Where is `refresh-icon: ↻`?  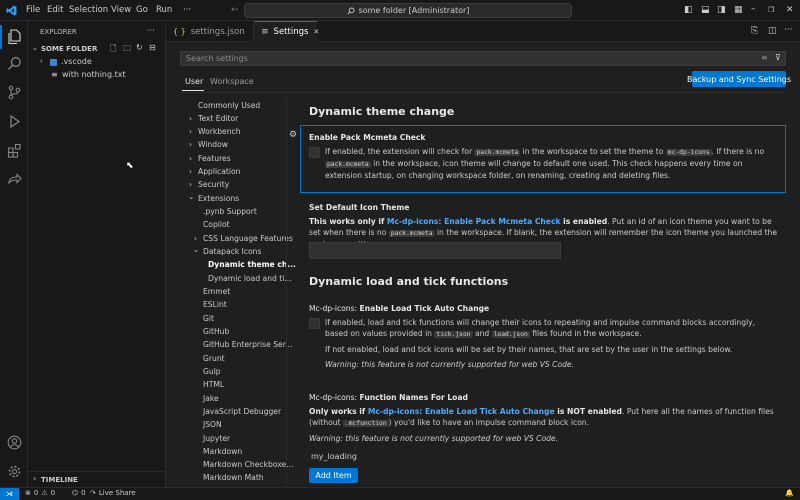 refresh-icon: ↻ is located at coordinates (139, 47).